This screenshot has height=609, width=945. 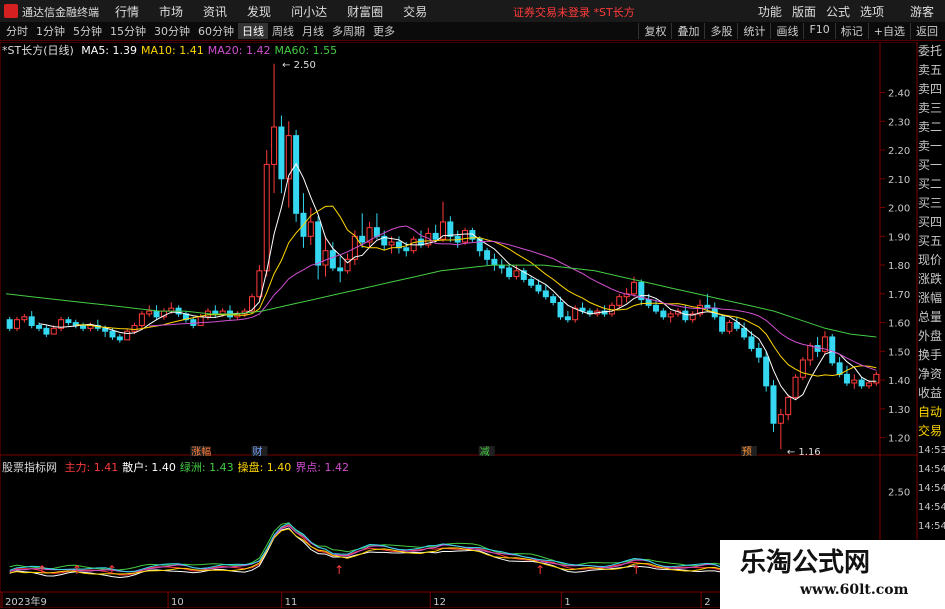 What do you see at coordinates (931, 279) in the screenshot?
I see `sidebar-item-12: 涨跌` at bounding box center [931, 279].